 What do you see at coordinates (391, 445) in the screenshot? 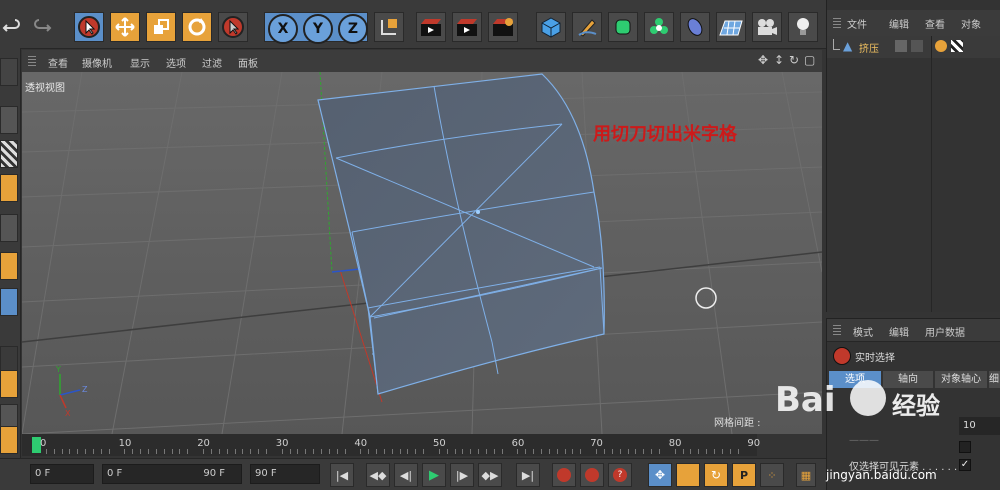
I see `timeline-ruler: 0 10 20 30 40 50 60 70 80 90` at bounding box center [391, 445].